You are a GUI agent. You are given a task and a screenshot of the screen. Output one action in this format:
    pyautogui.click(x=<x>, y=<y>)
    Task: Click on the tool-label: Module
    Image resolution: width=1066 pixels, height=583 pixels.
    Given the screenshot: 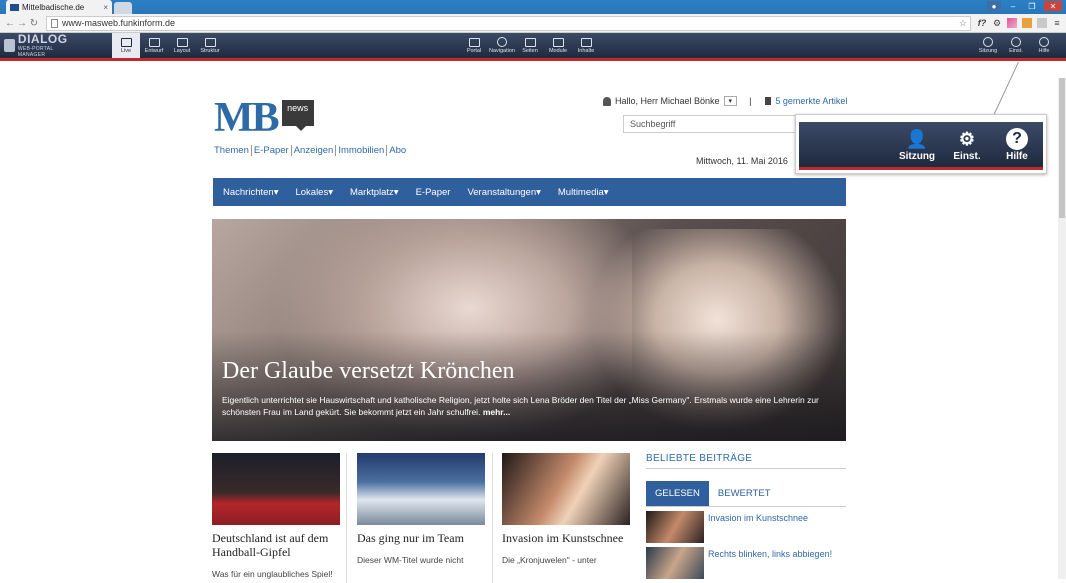 What is the action you would take?
    pyautogui.click(x=558, y=50)
    